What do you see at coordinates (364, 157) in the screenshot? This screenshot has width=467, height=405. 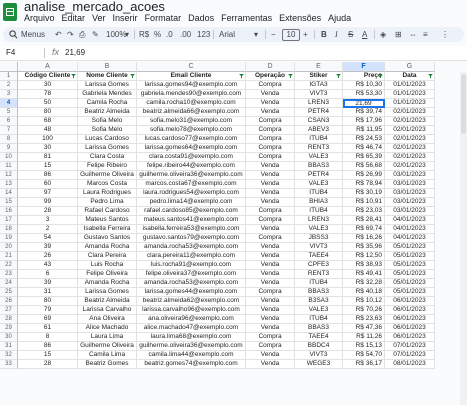 I see `table-cell: R$ 65,39` at bounding box center [364, 157].